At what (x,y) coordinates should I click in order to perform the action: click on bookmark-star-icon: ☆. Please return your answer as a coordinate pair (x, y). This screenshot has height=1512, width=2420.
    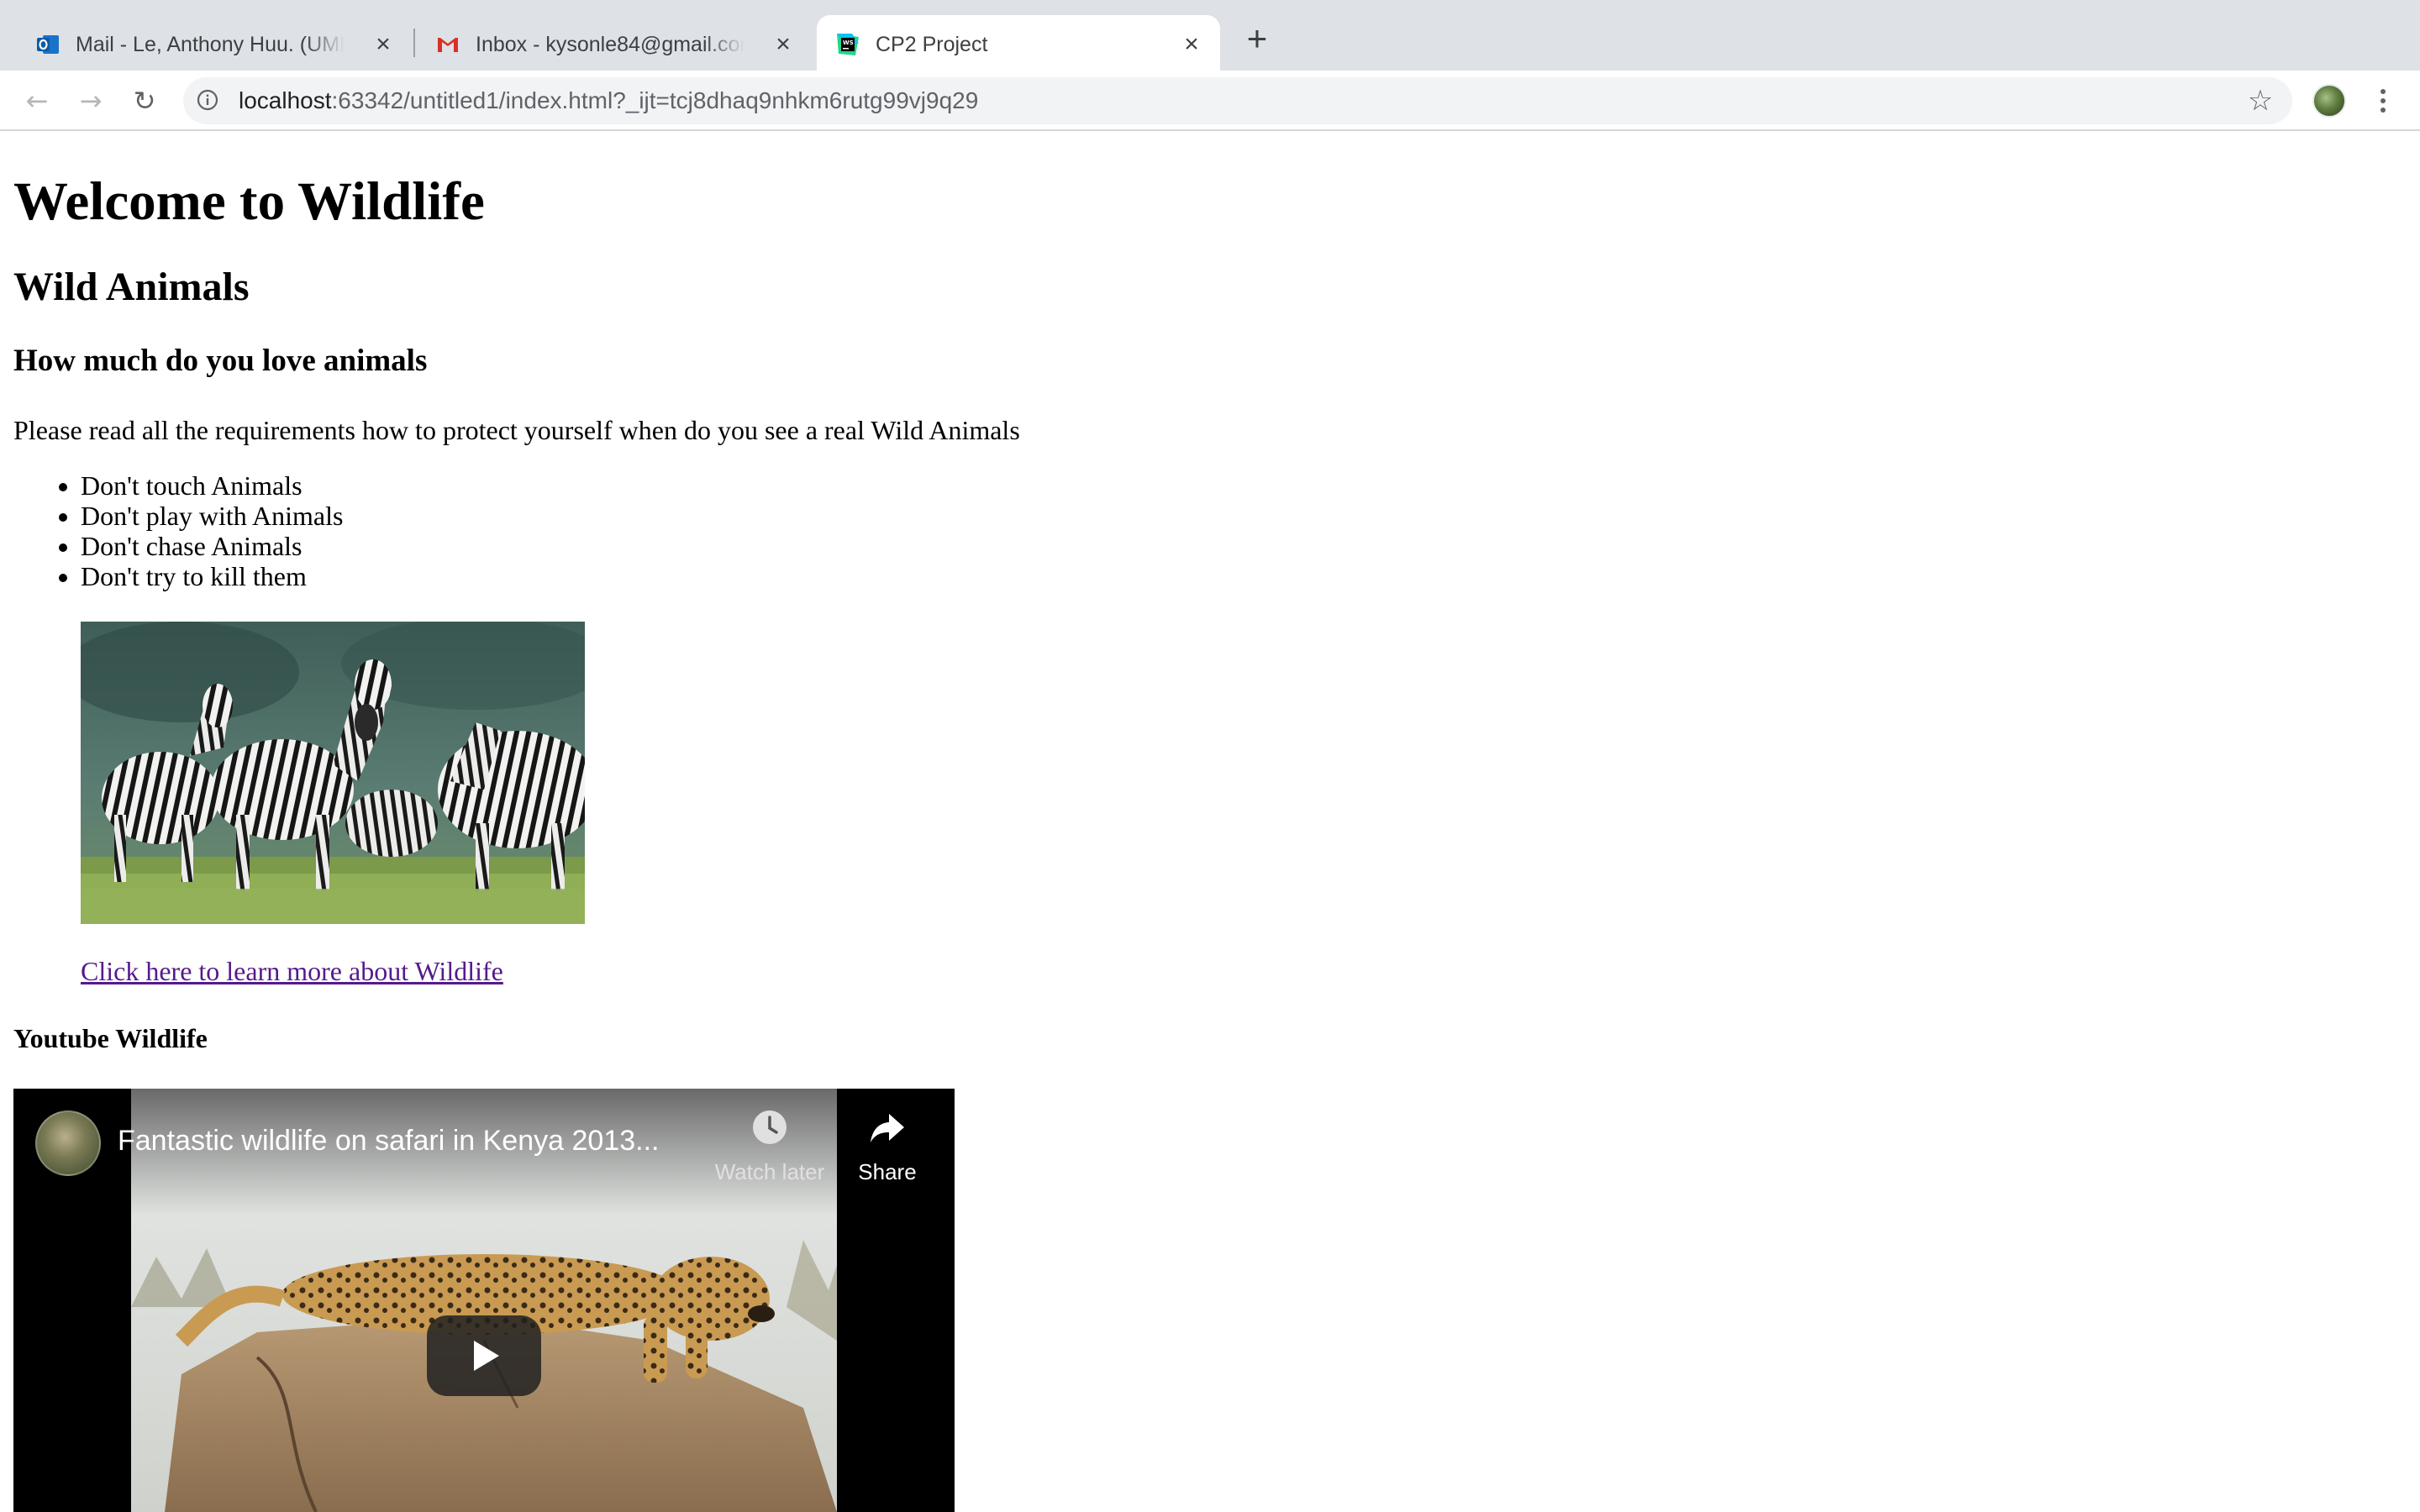
    Looking at the image, I should click on (2260, 101).